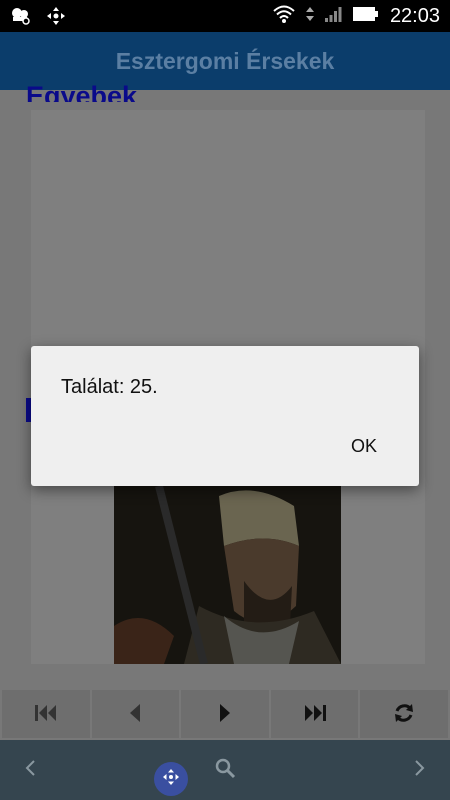  I want to click on move-status-icon, so click(56, 18).